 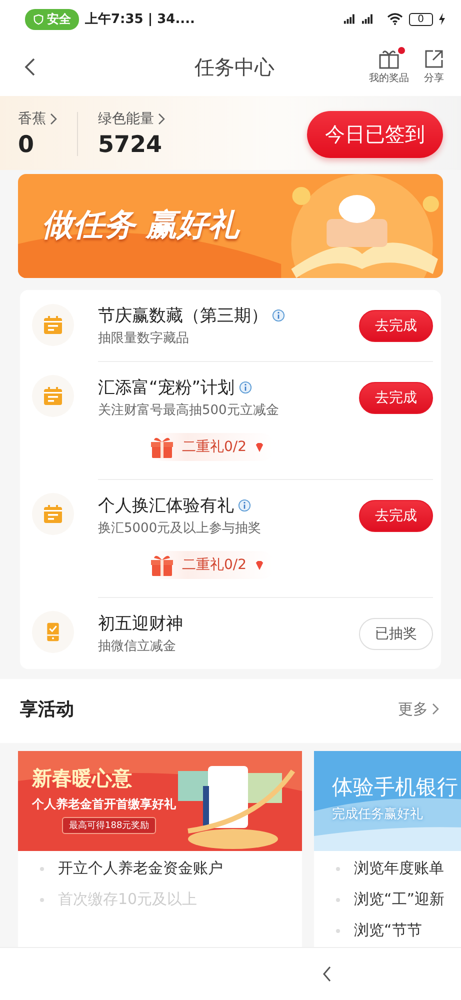 I want to click on wifi-icon, so click(x=394, y=19).